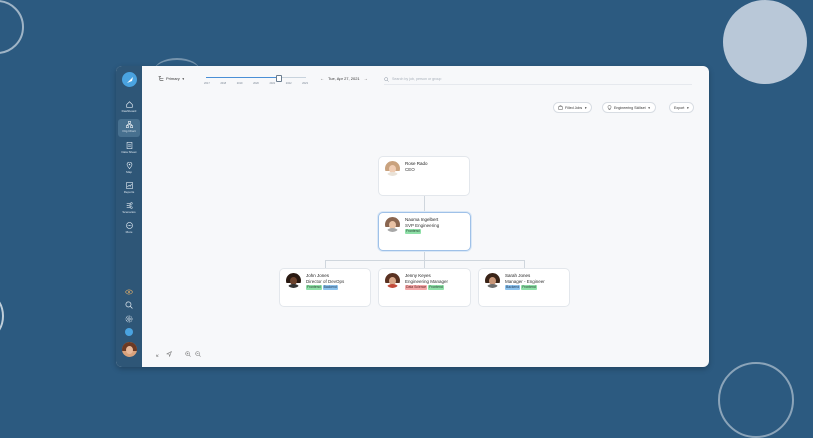 The height and width of the screenshot is (438, 813). What do you see at coordinates (129, 172) in the screenshot?
I see `sidebar-item-label: Map` at bounding box center [129, 172].